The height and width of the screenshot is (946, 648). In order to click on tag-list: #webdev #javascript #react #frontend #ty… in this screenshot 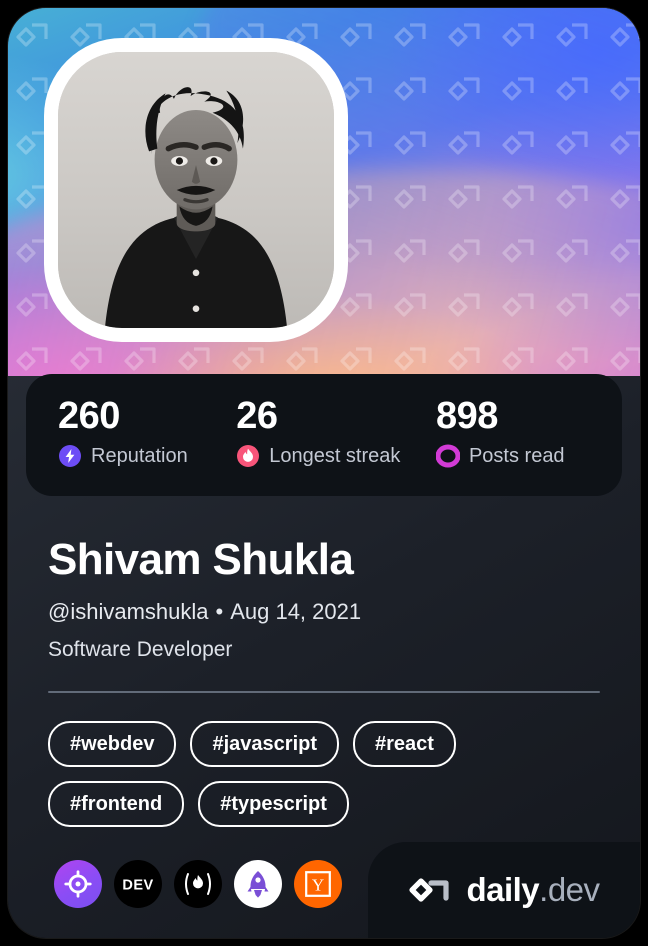, I will do `click(313, 774)`.